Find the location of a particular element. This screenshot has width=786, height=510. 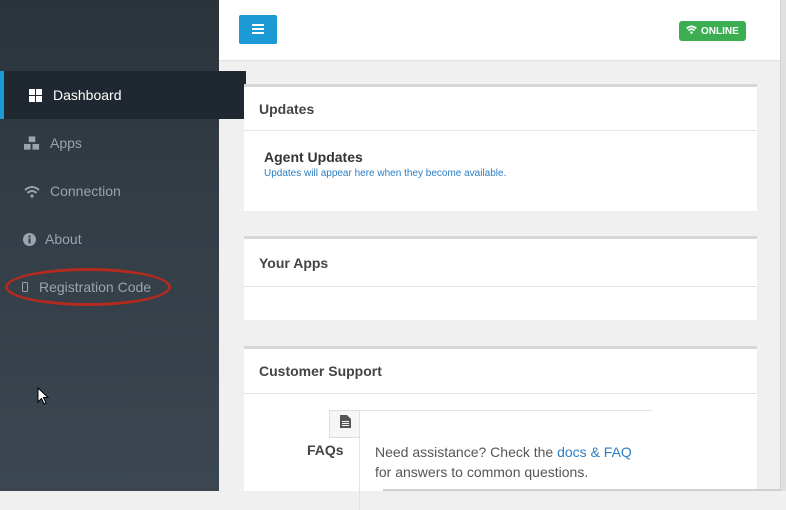

info-icon is located at coordinates (29, 239).